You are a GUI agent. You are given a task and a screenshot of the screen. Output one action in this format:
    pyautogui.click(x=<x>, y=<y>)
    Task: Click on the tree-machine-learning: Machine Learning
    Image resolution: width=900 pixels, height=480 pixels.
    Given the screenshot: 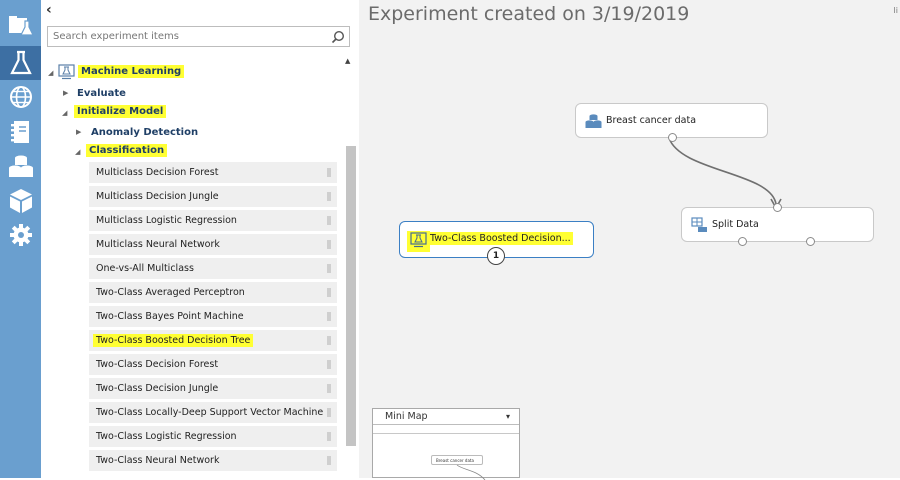 What is the action you would take?
    pyautogui.click(x=131, y=71)
    